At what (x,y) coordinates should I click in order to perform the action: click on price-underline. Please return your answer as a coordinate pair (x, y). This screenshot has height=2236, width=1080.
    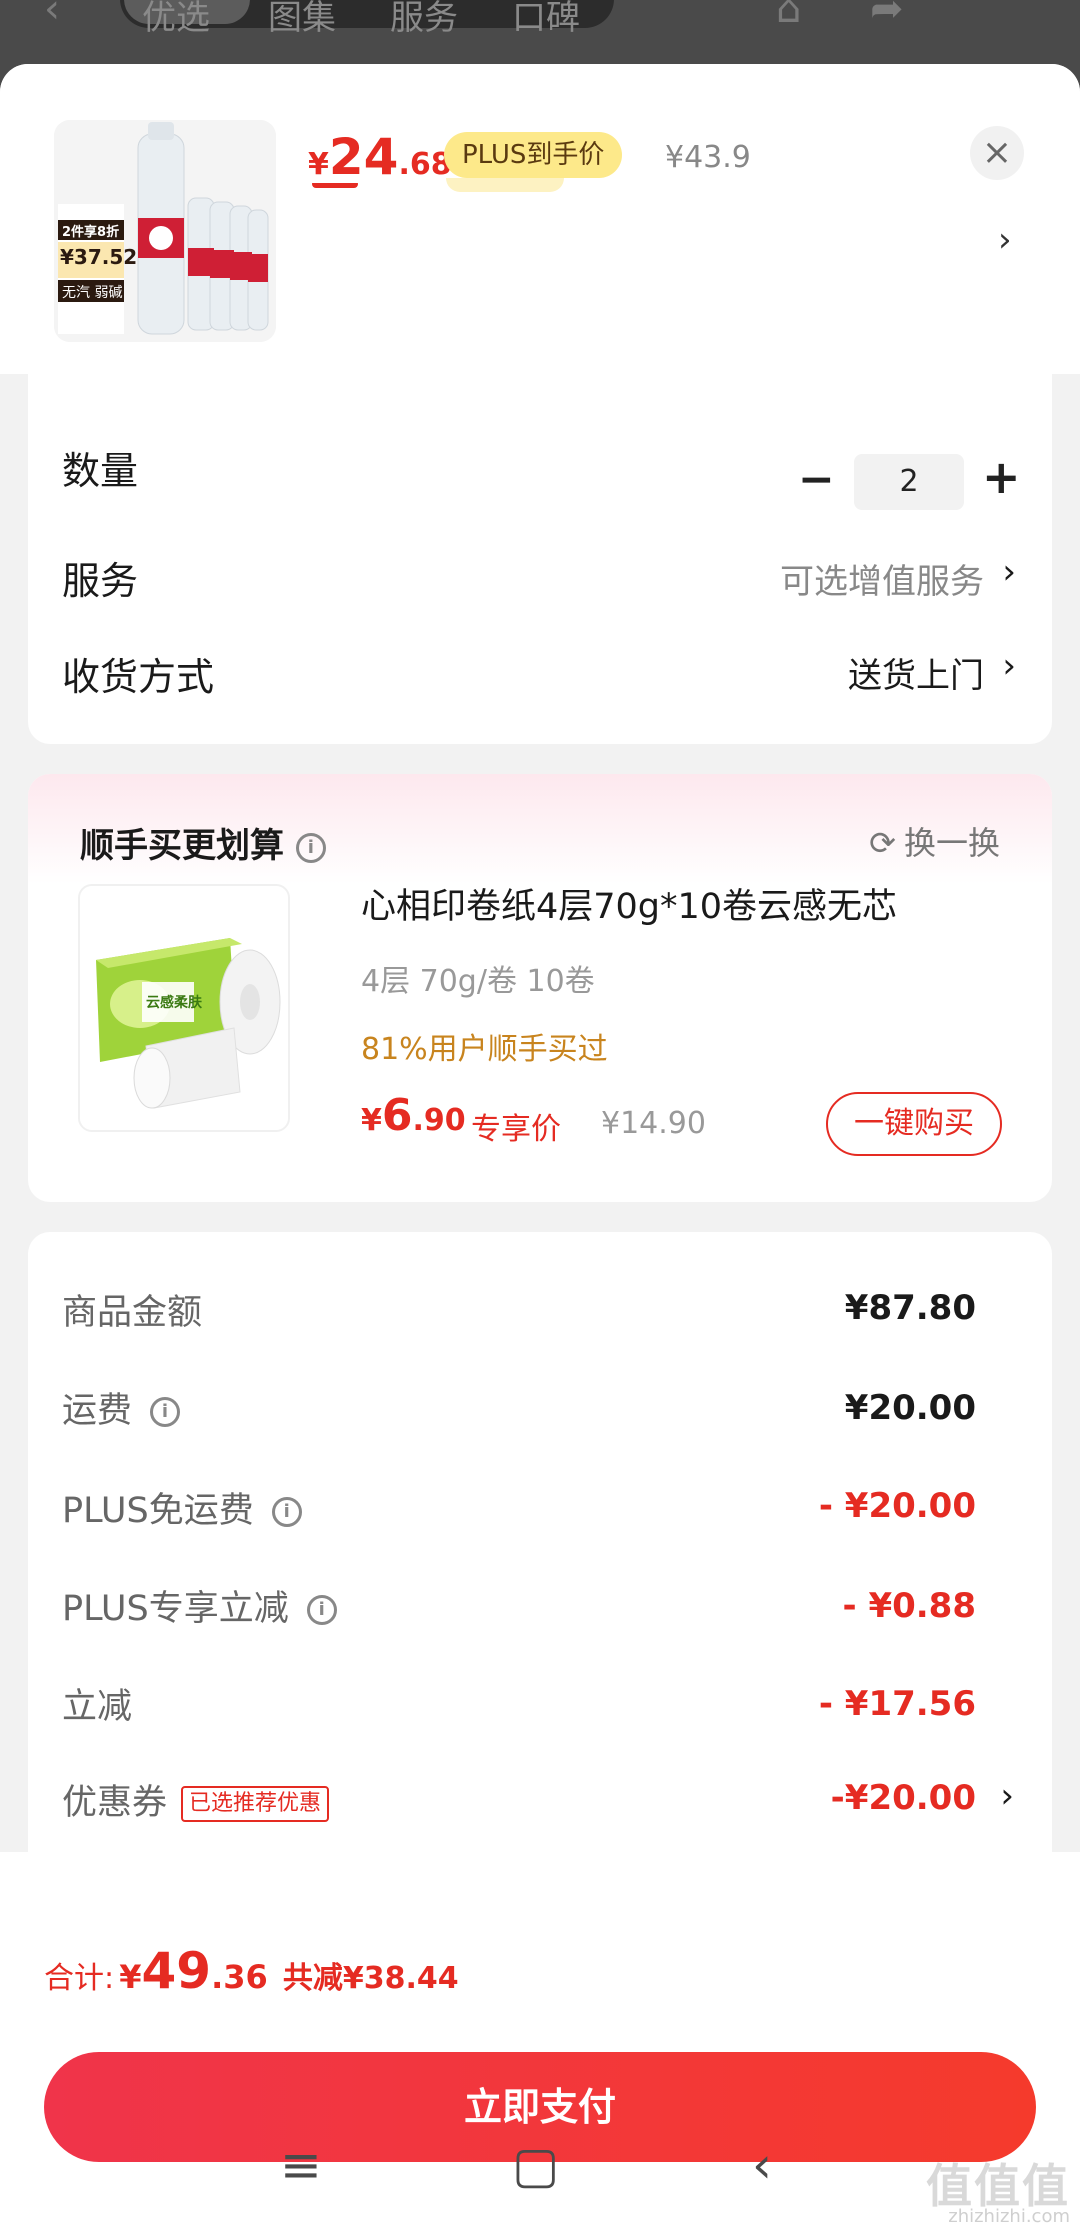
    Looking at the image, I should click on (335, 184).